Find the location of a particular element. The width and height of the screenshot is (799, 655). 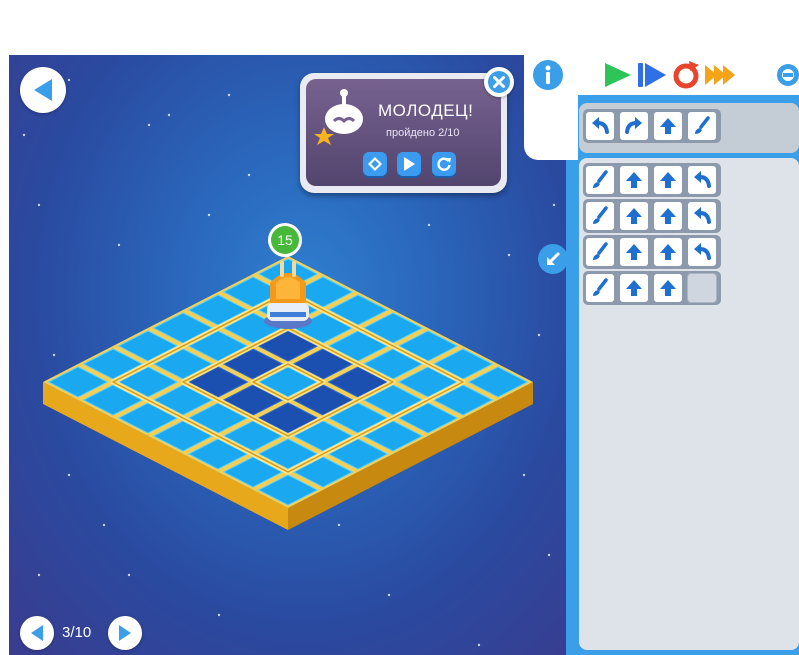

run-button is located at coordinates (618, 75).